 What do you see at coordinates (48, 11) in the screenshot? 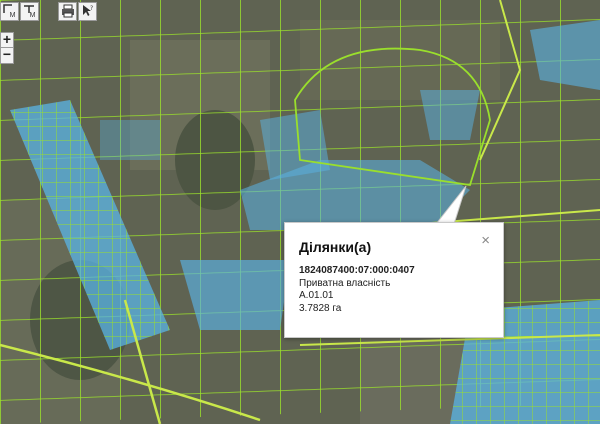
I see `map-toolbar: M M ?` at bounding box center [48, 11].